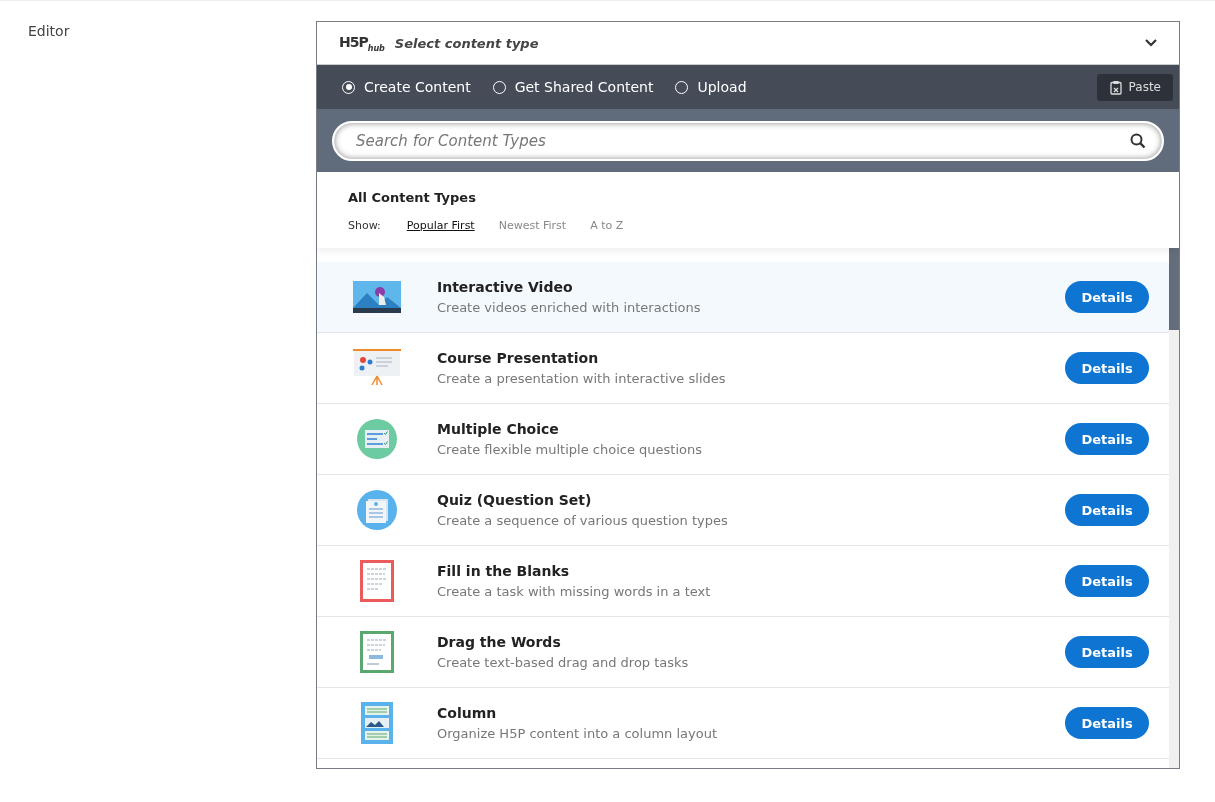  What do you see at coordinates (582, 378) in the screenshot?
I see `content-type-description: Create a presentation with interactive slides` at bounding box center [582, 378].